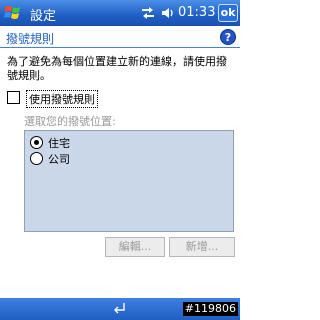 The height and width of the screenshot is (320, 320). I want to click on watermark-label: #119806, so click(210, 309).